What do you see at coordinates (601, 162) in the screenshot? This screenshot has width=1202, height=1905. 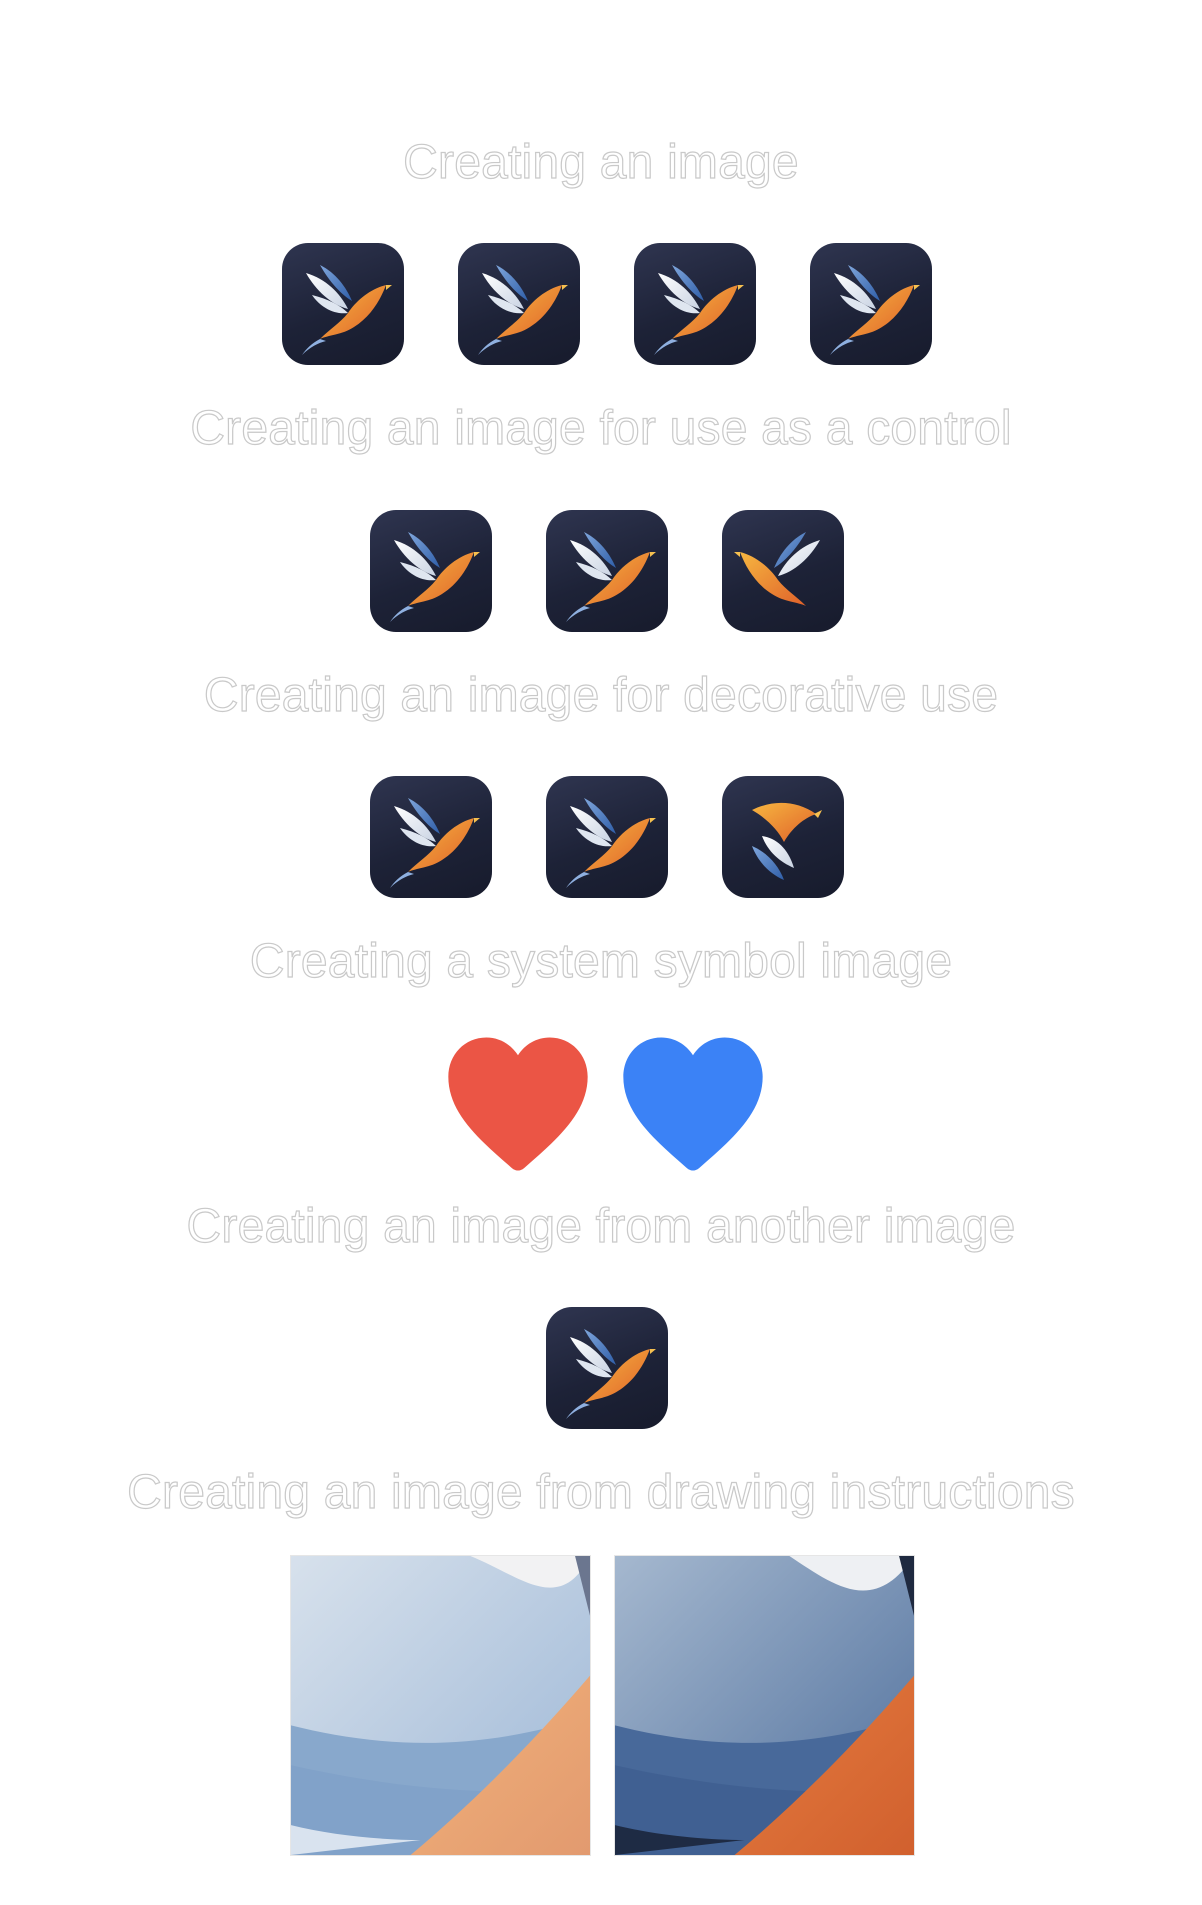 I see `section-title-creating-image: Creating an image` at bounding box center [601, 162].